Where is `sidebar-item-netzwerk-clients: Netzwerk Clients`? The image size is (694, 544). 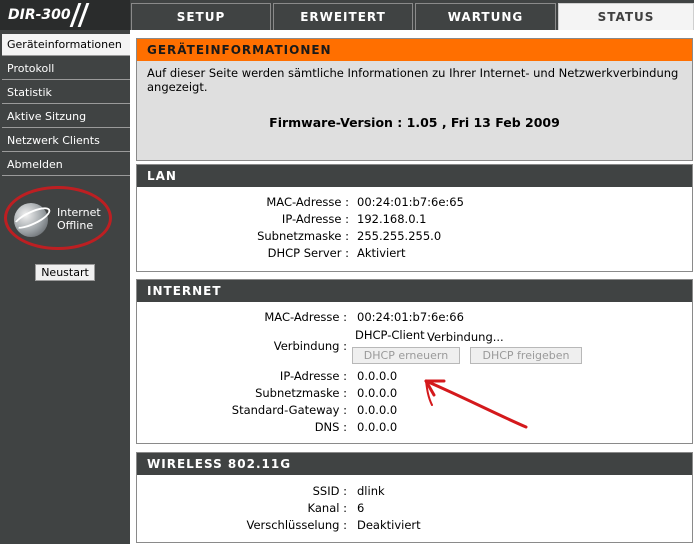
sidebar-item-netzwerk-clients: Netzwerk Clients is located at coordinates (66, 141).